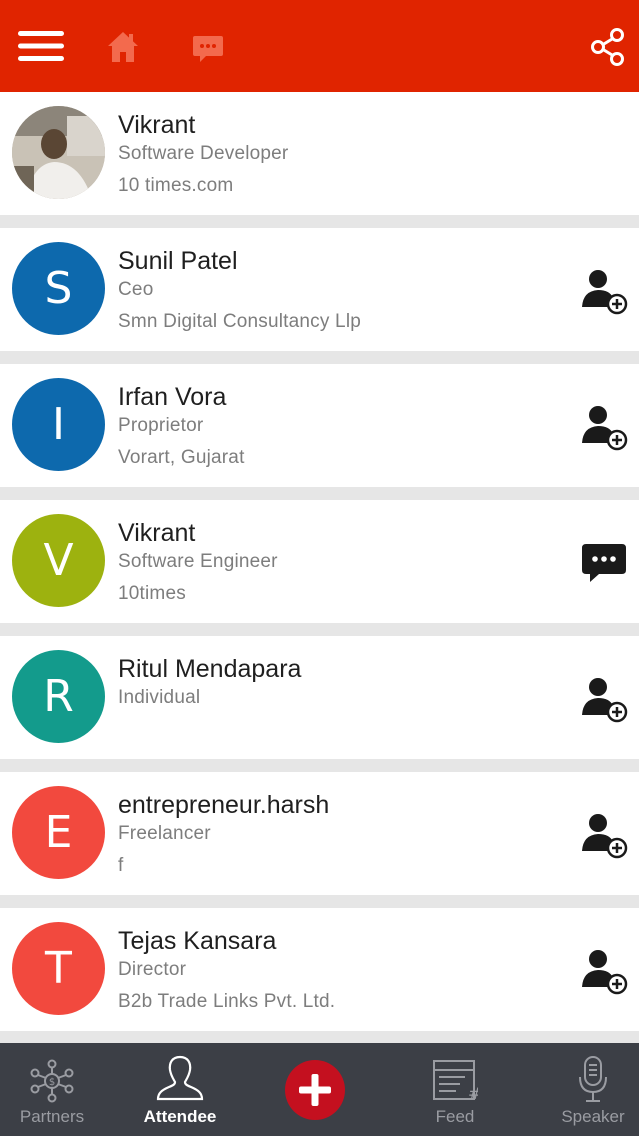 The image size is (639, 1136). Describe the element at coordinates (58, 152) in the screenshot. I see `avatar-photo` at that location.